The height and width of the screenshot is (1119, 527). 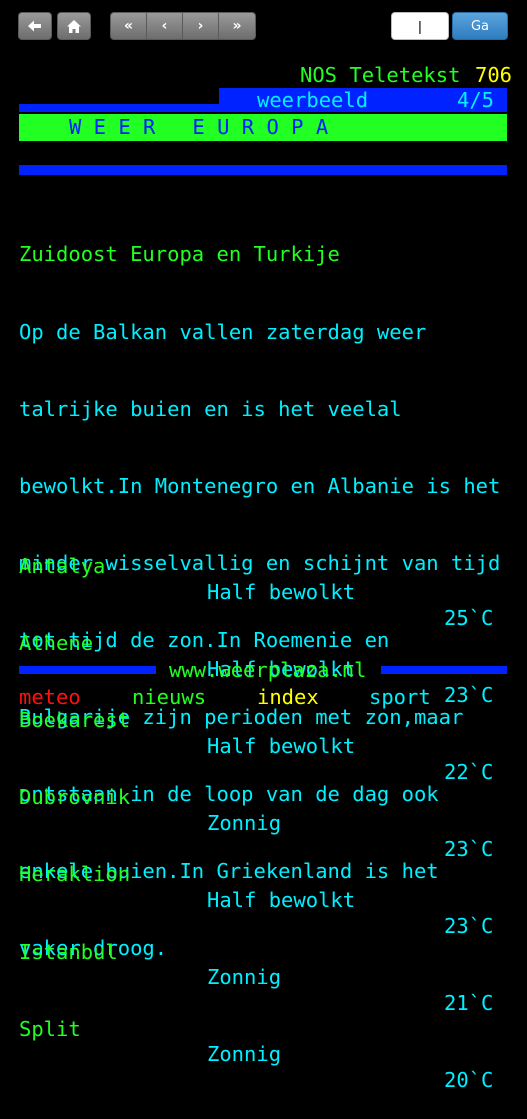 I want to click on article-heading: Zuidoost Europa en Turkije, so click(x=179, y=254).